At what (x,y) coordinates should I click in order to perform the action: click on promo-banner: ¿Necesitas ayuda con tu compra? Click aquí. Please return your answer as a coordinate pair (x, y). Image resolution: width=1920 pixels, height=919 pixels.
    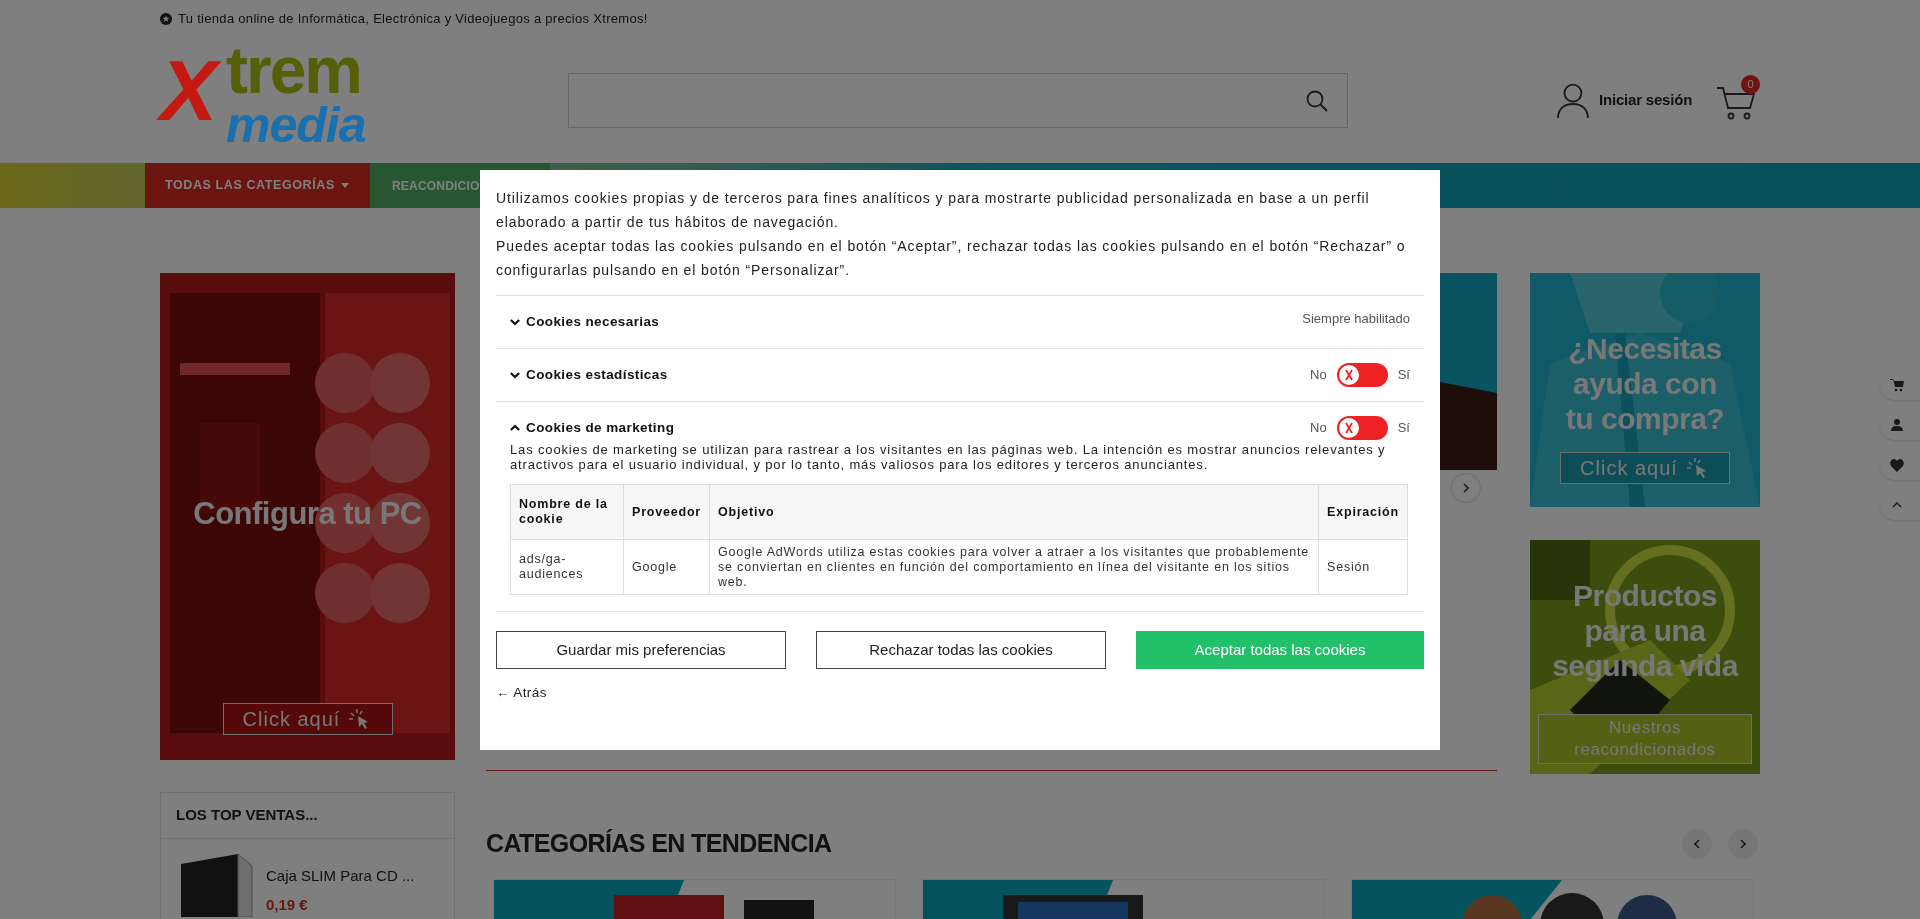
    Looking at the image, I should click on (1645, 390).